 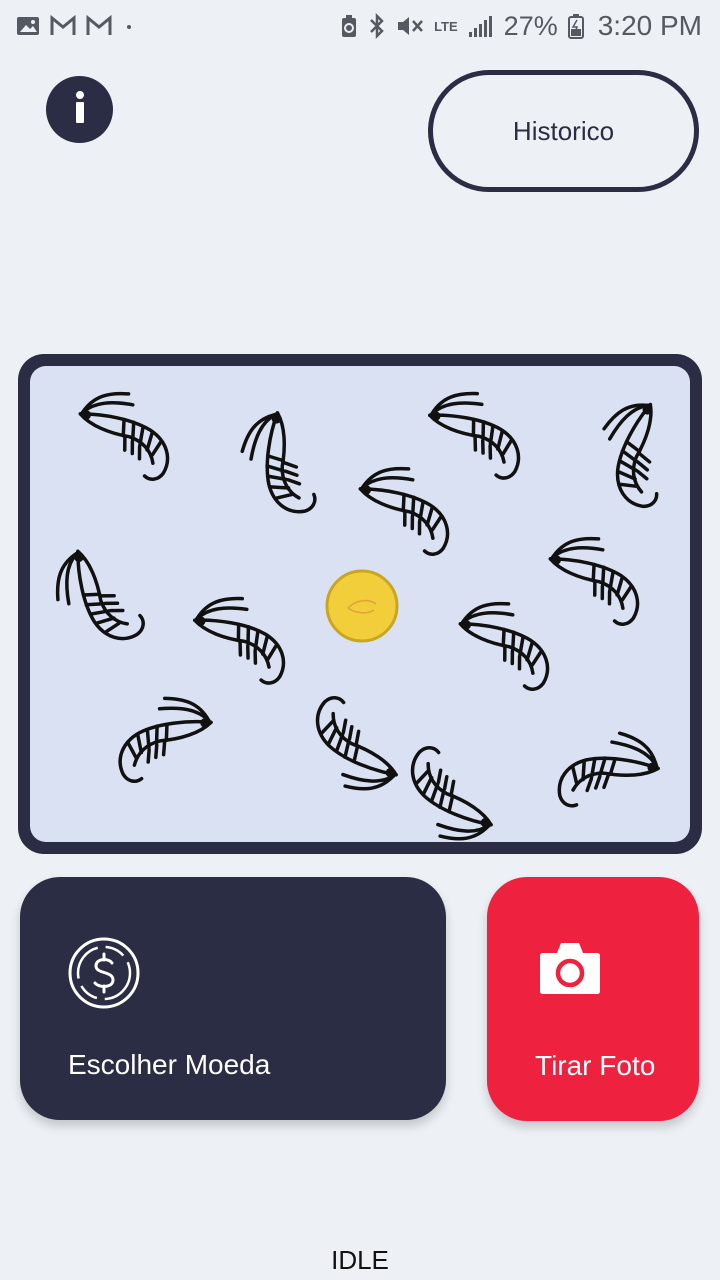 What do you see at coordinates (530, 25) in the screenshot?
I see `battery-percent: 27%` at bounding box center [530, 25].